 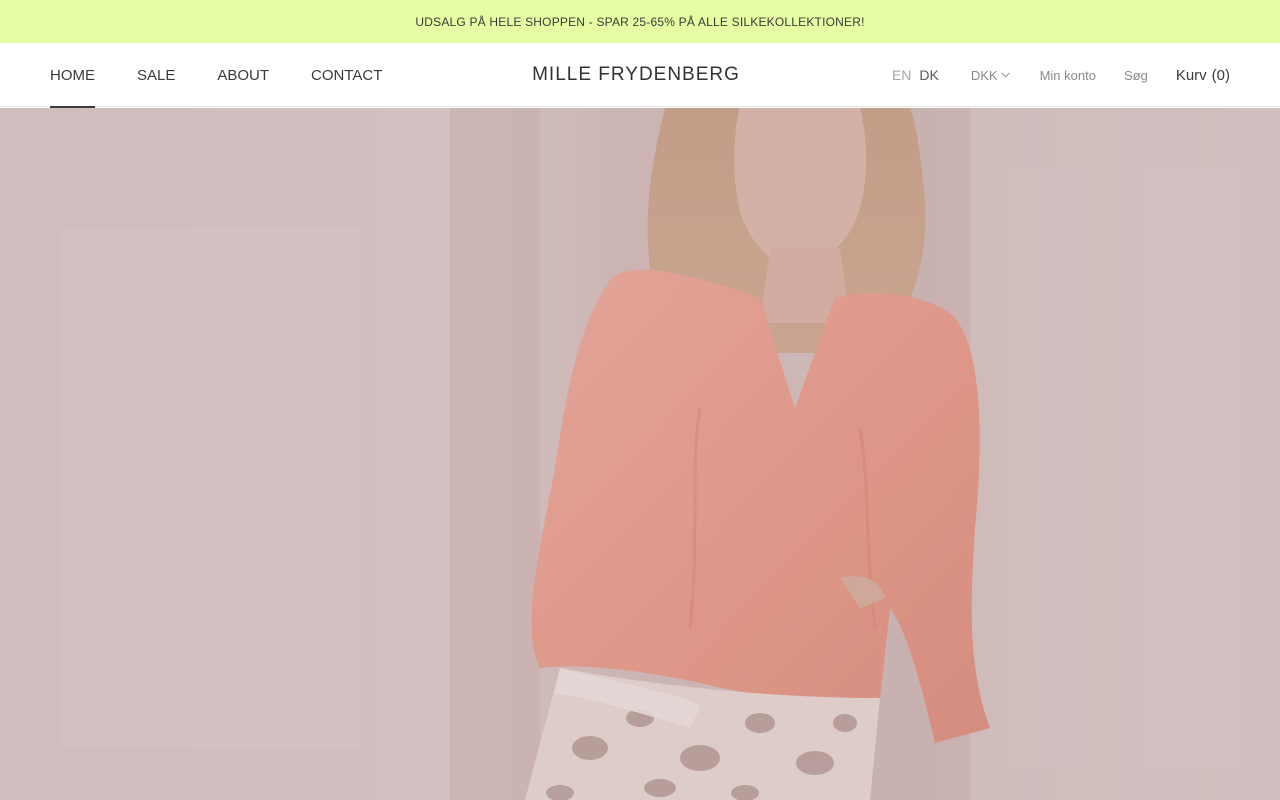 What do you see at coordinates (1191, 75) in the screenshot?
I see `cart-label: Kurv` at bounding box center [1191, 75].